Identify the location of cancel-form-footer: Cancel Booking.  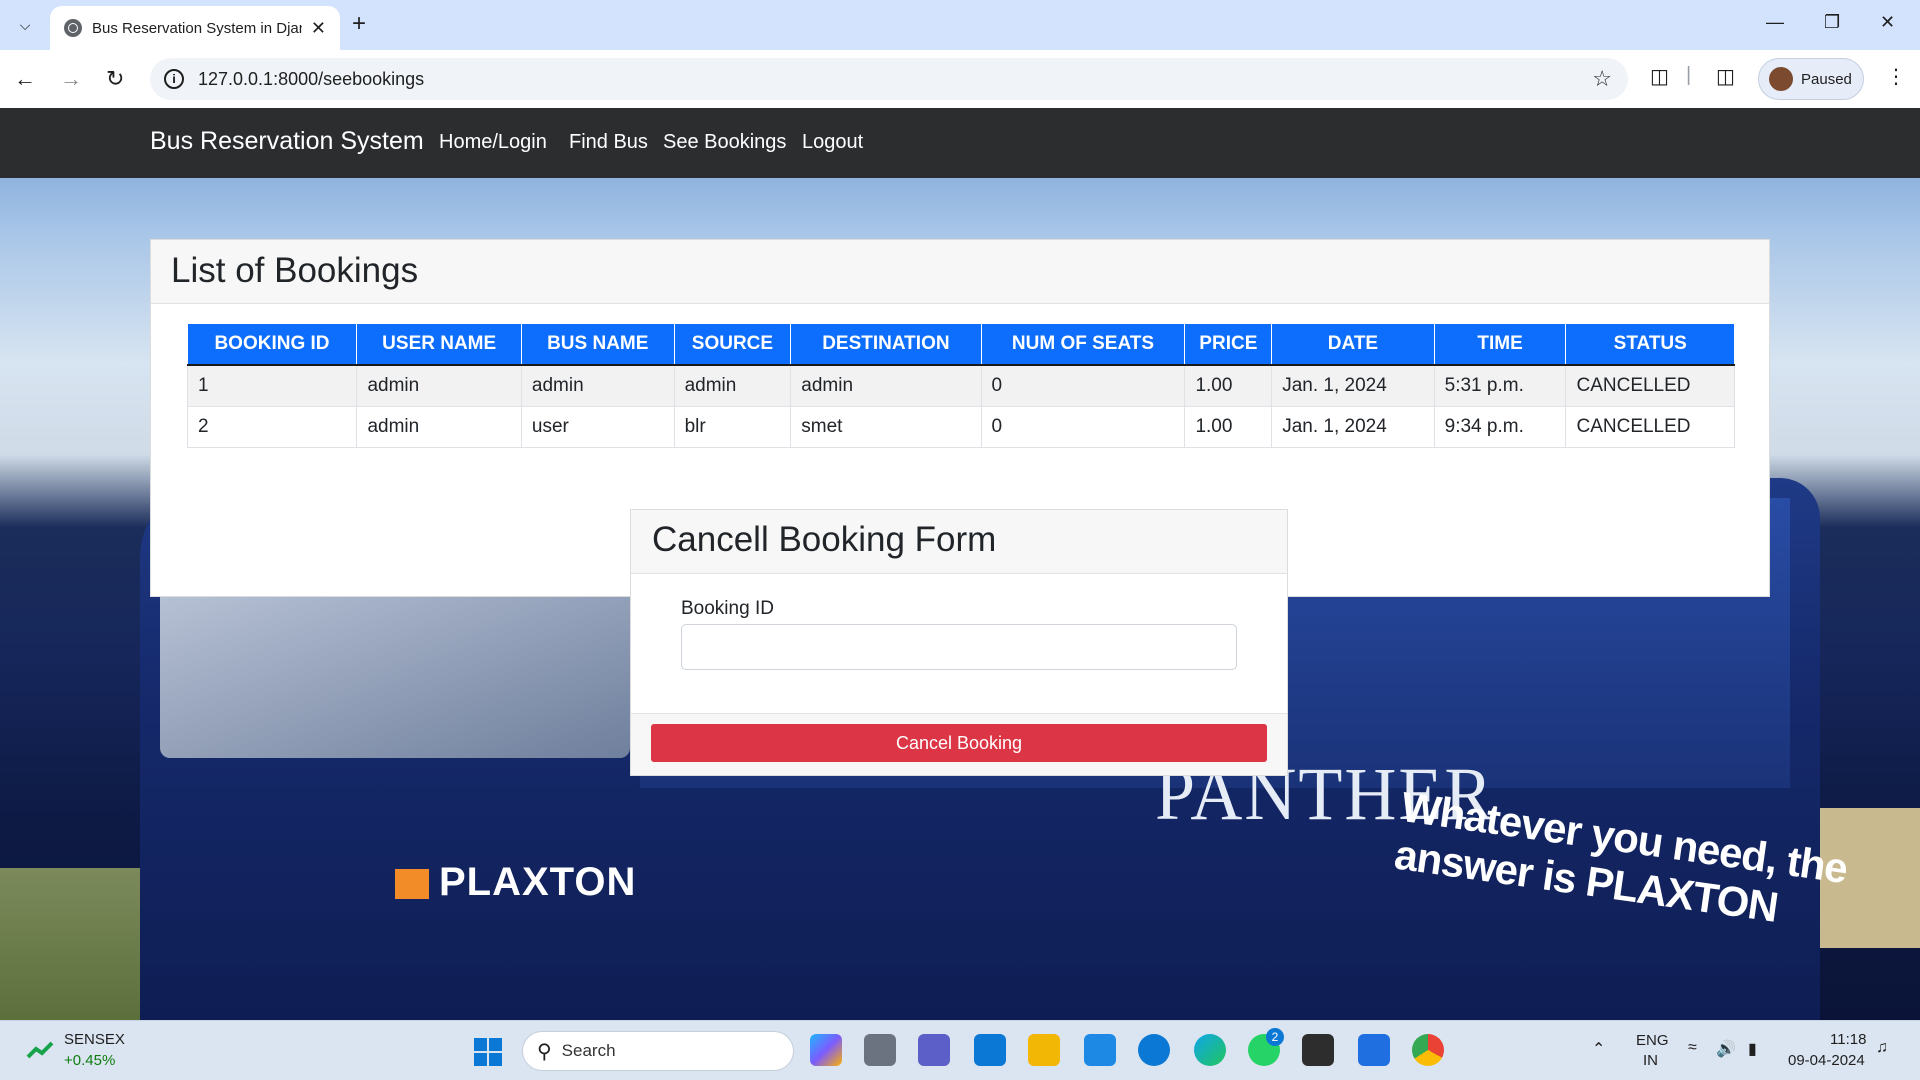
(959, 744).